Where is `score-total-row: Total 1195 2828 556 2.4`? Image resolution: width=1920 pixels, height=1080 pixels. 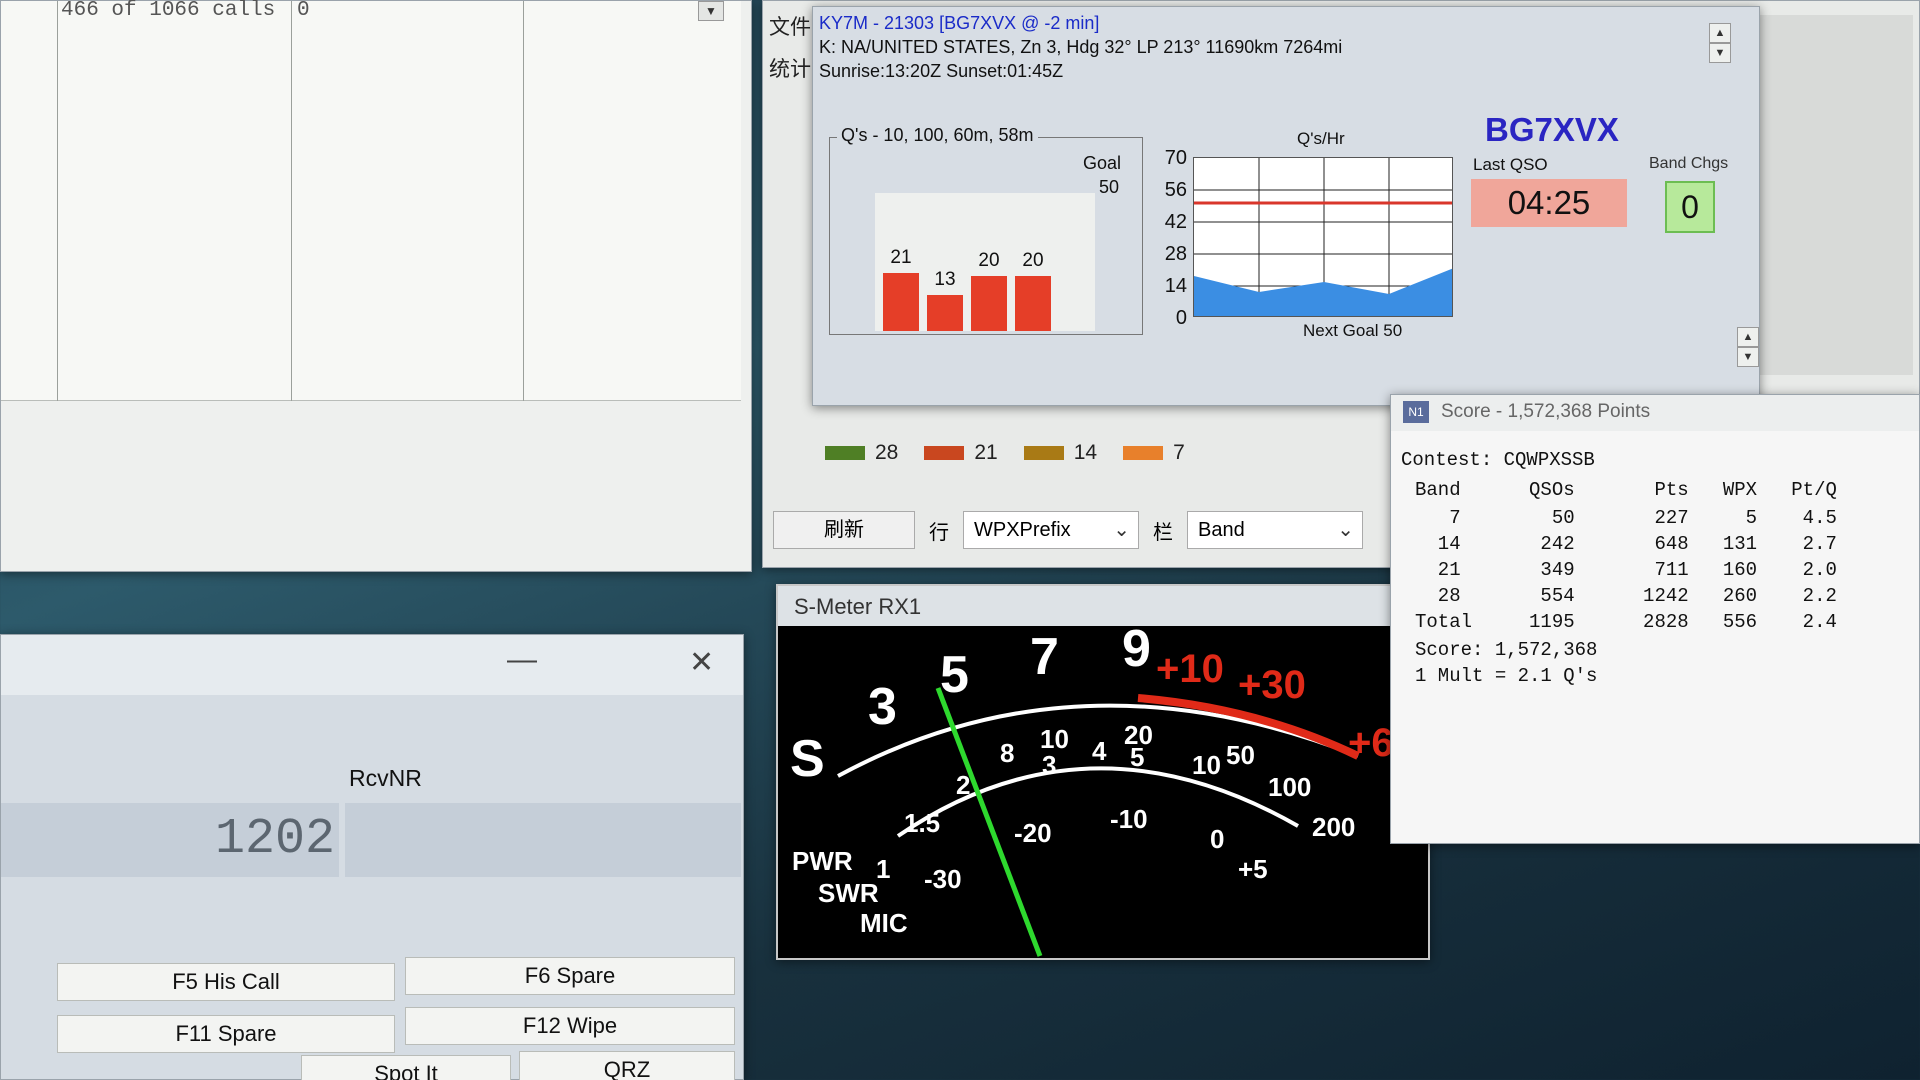 score-total-row: Total 1195 2828 556 2.4 is located at coordinates (1626, 622).